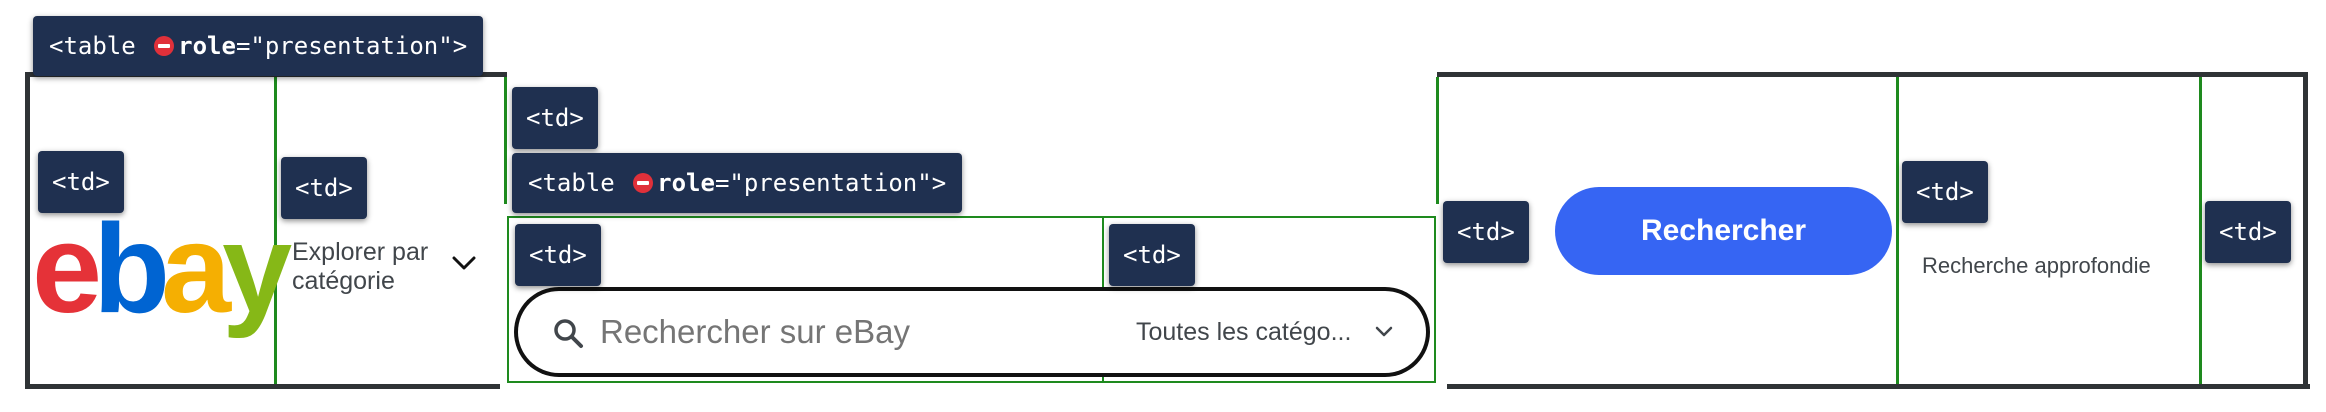  Describe the element at coordinates (971, 217) in the screenshot. I see `inner-table-outline-top` at that location.